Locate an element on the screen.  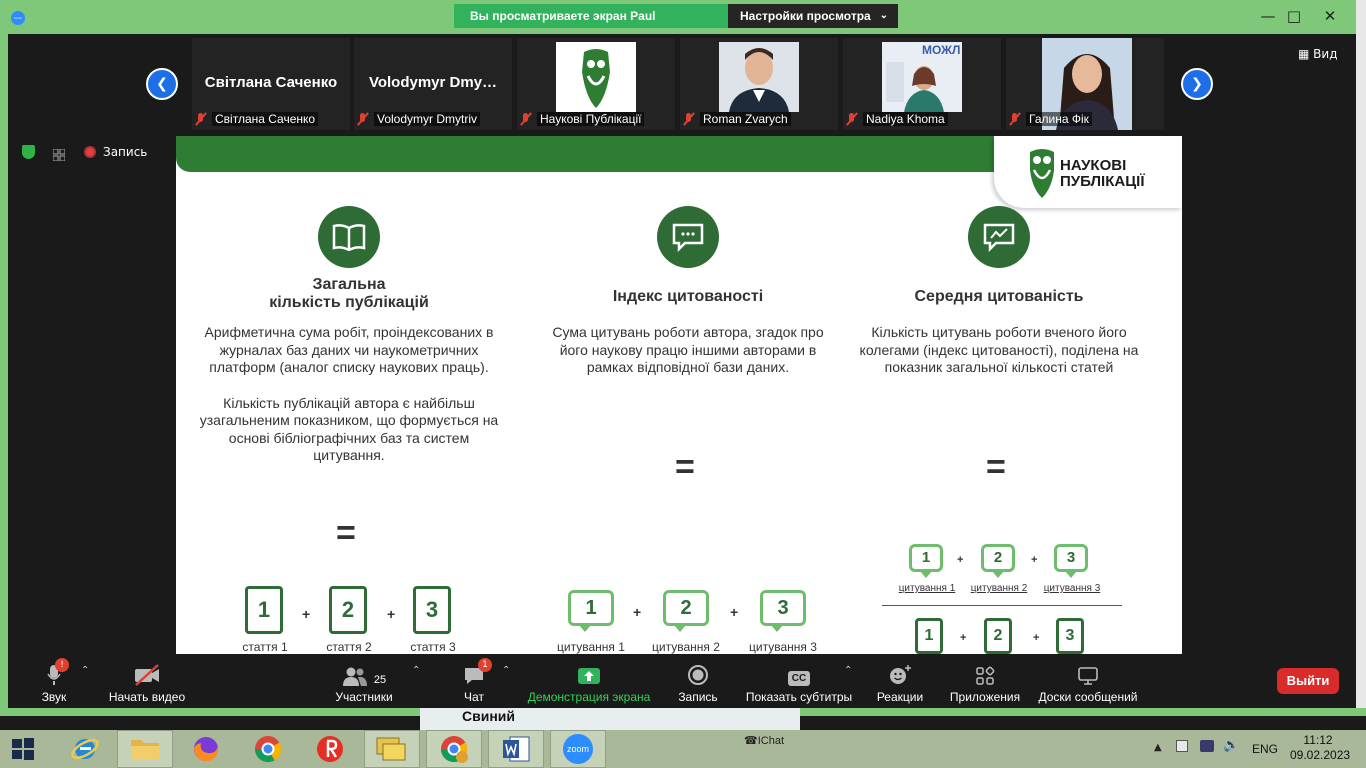
participant-tile: МОЖЛ Nadiya Khoma is located at coordinates (922, 84).